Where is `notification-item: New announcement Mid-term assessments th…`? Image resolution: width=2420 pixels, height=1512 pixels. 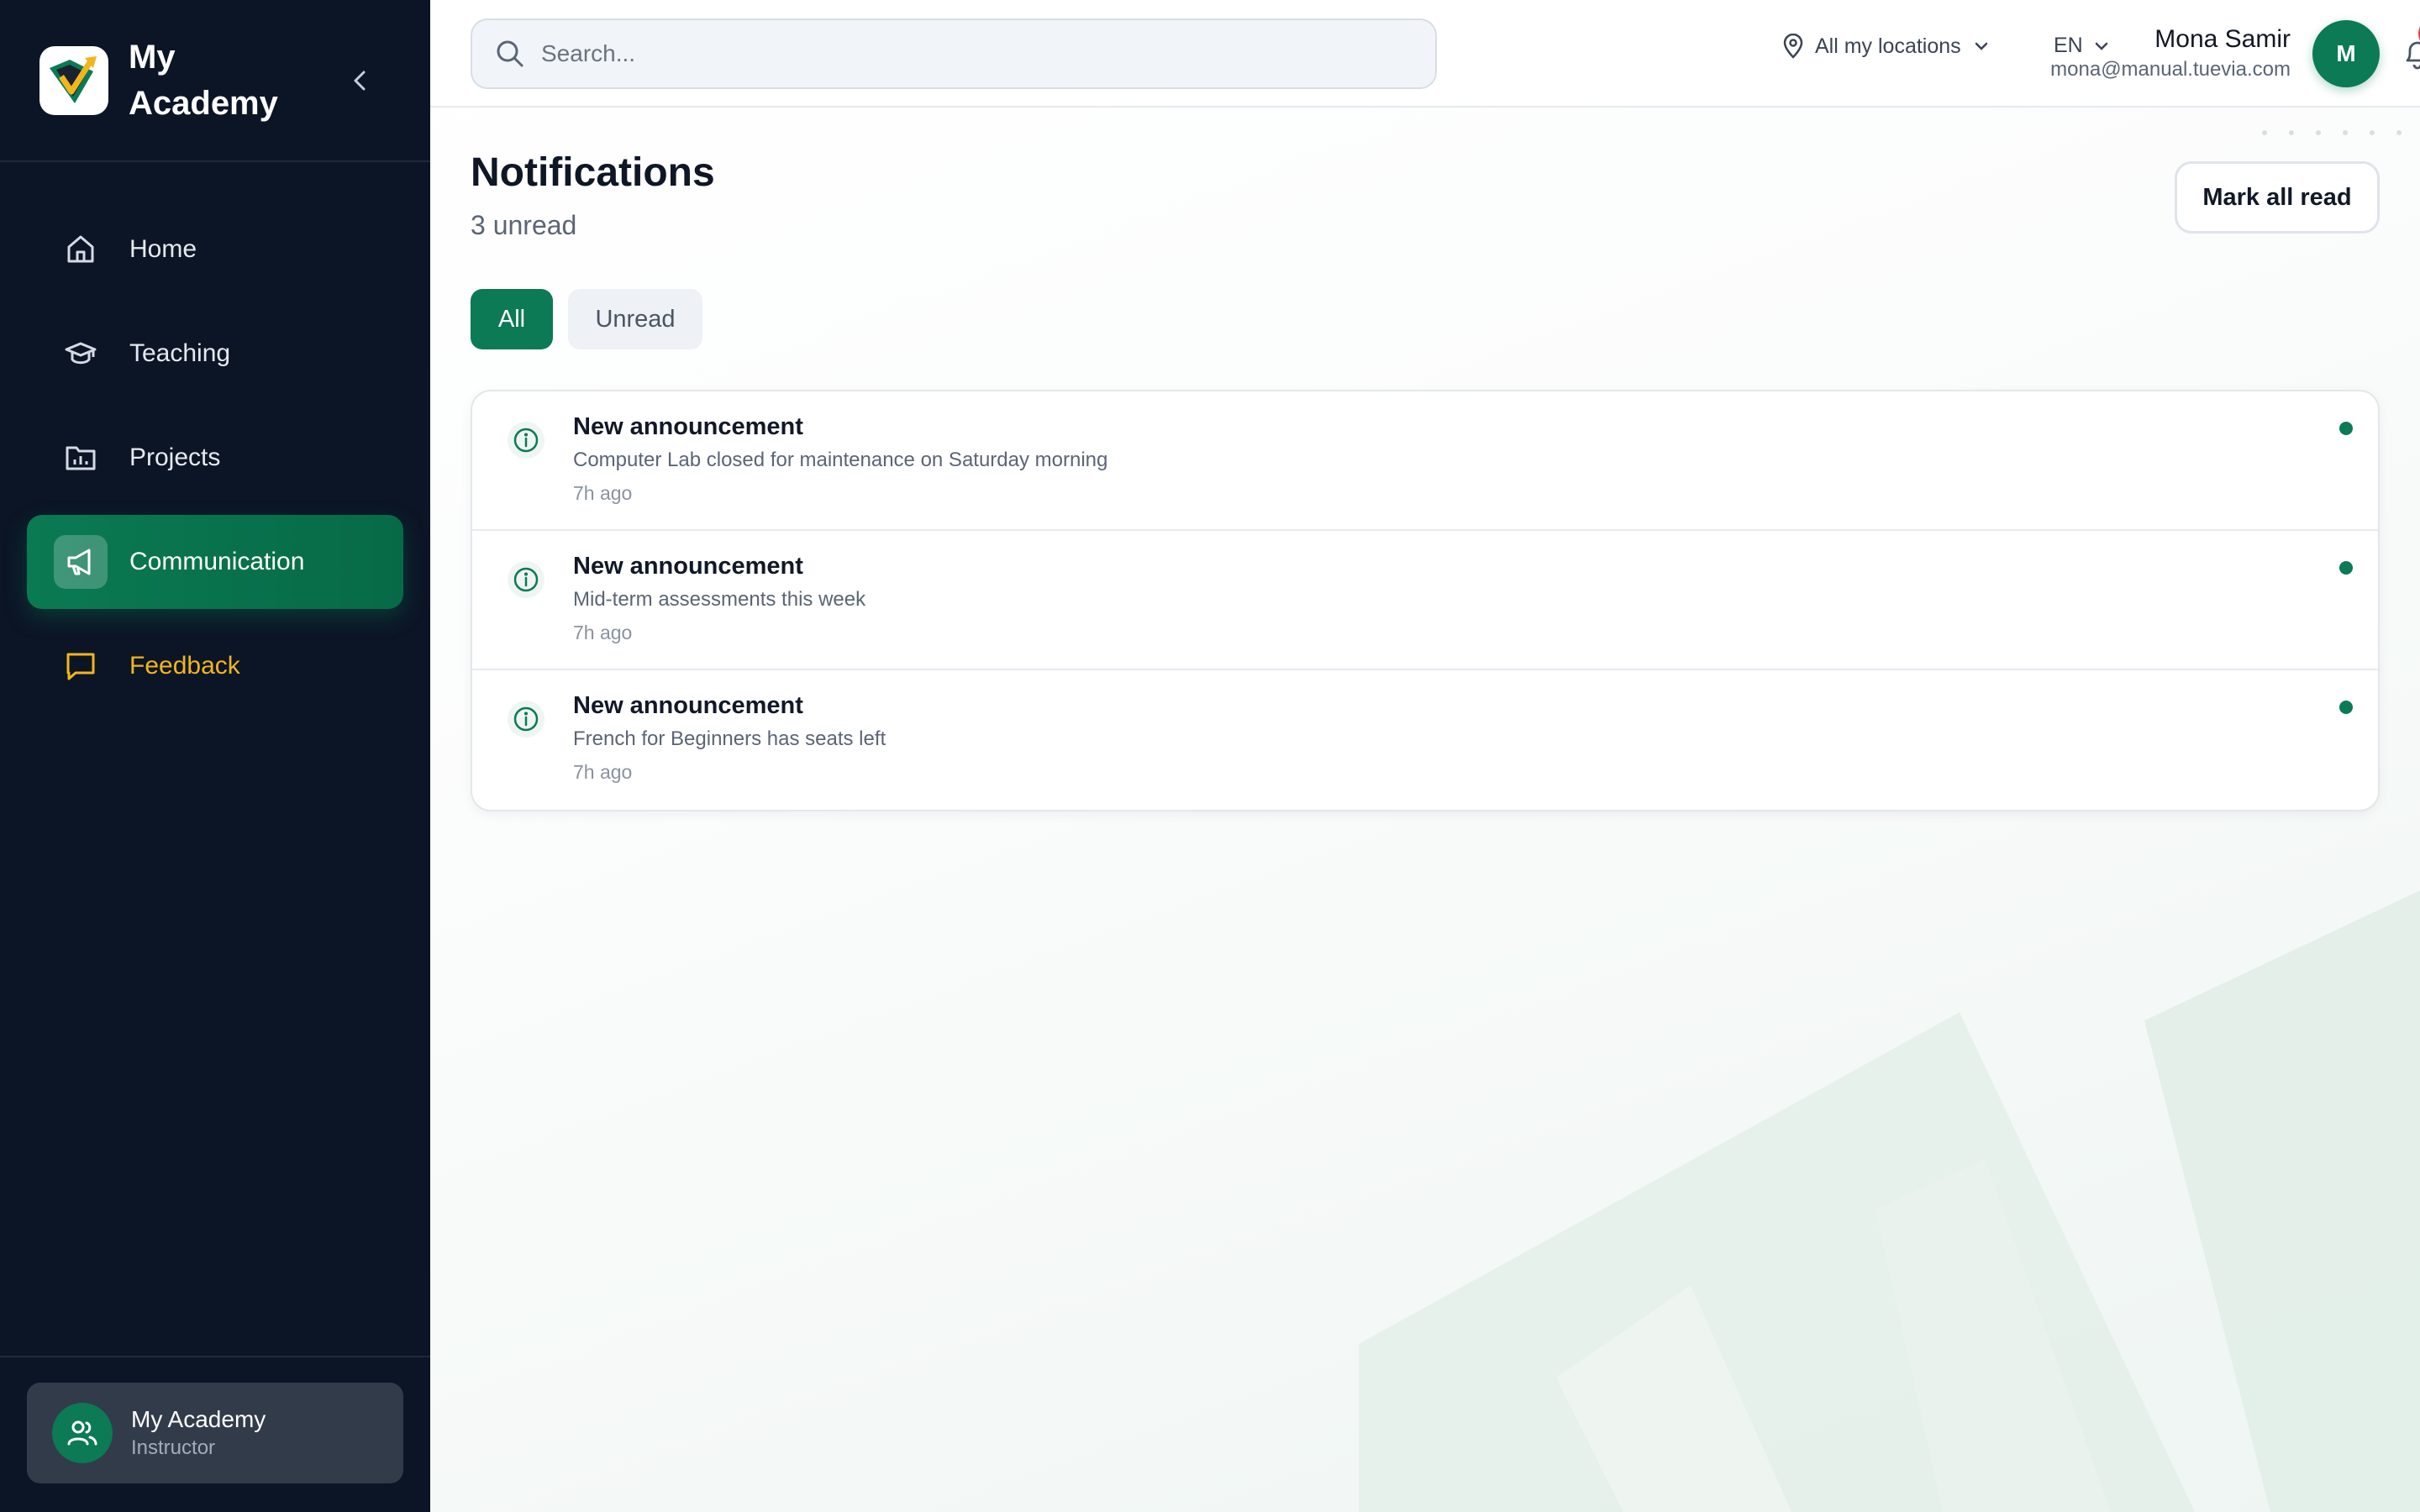
notification-item: New announcement Mid-term assessments th… is located at coordinates (1425, 600).